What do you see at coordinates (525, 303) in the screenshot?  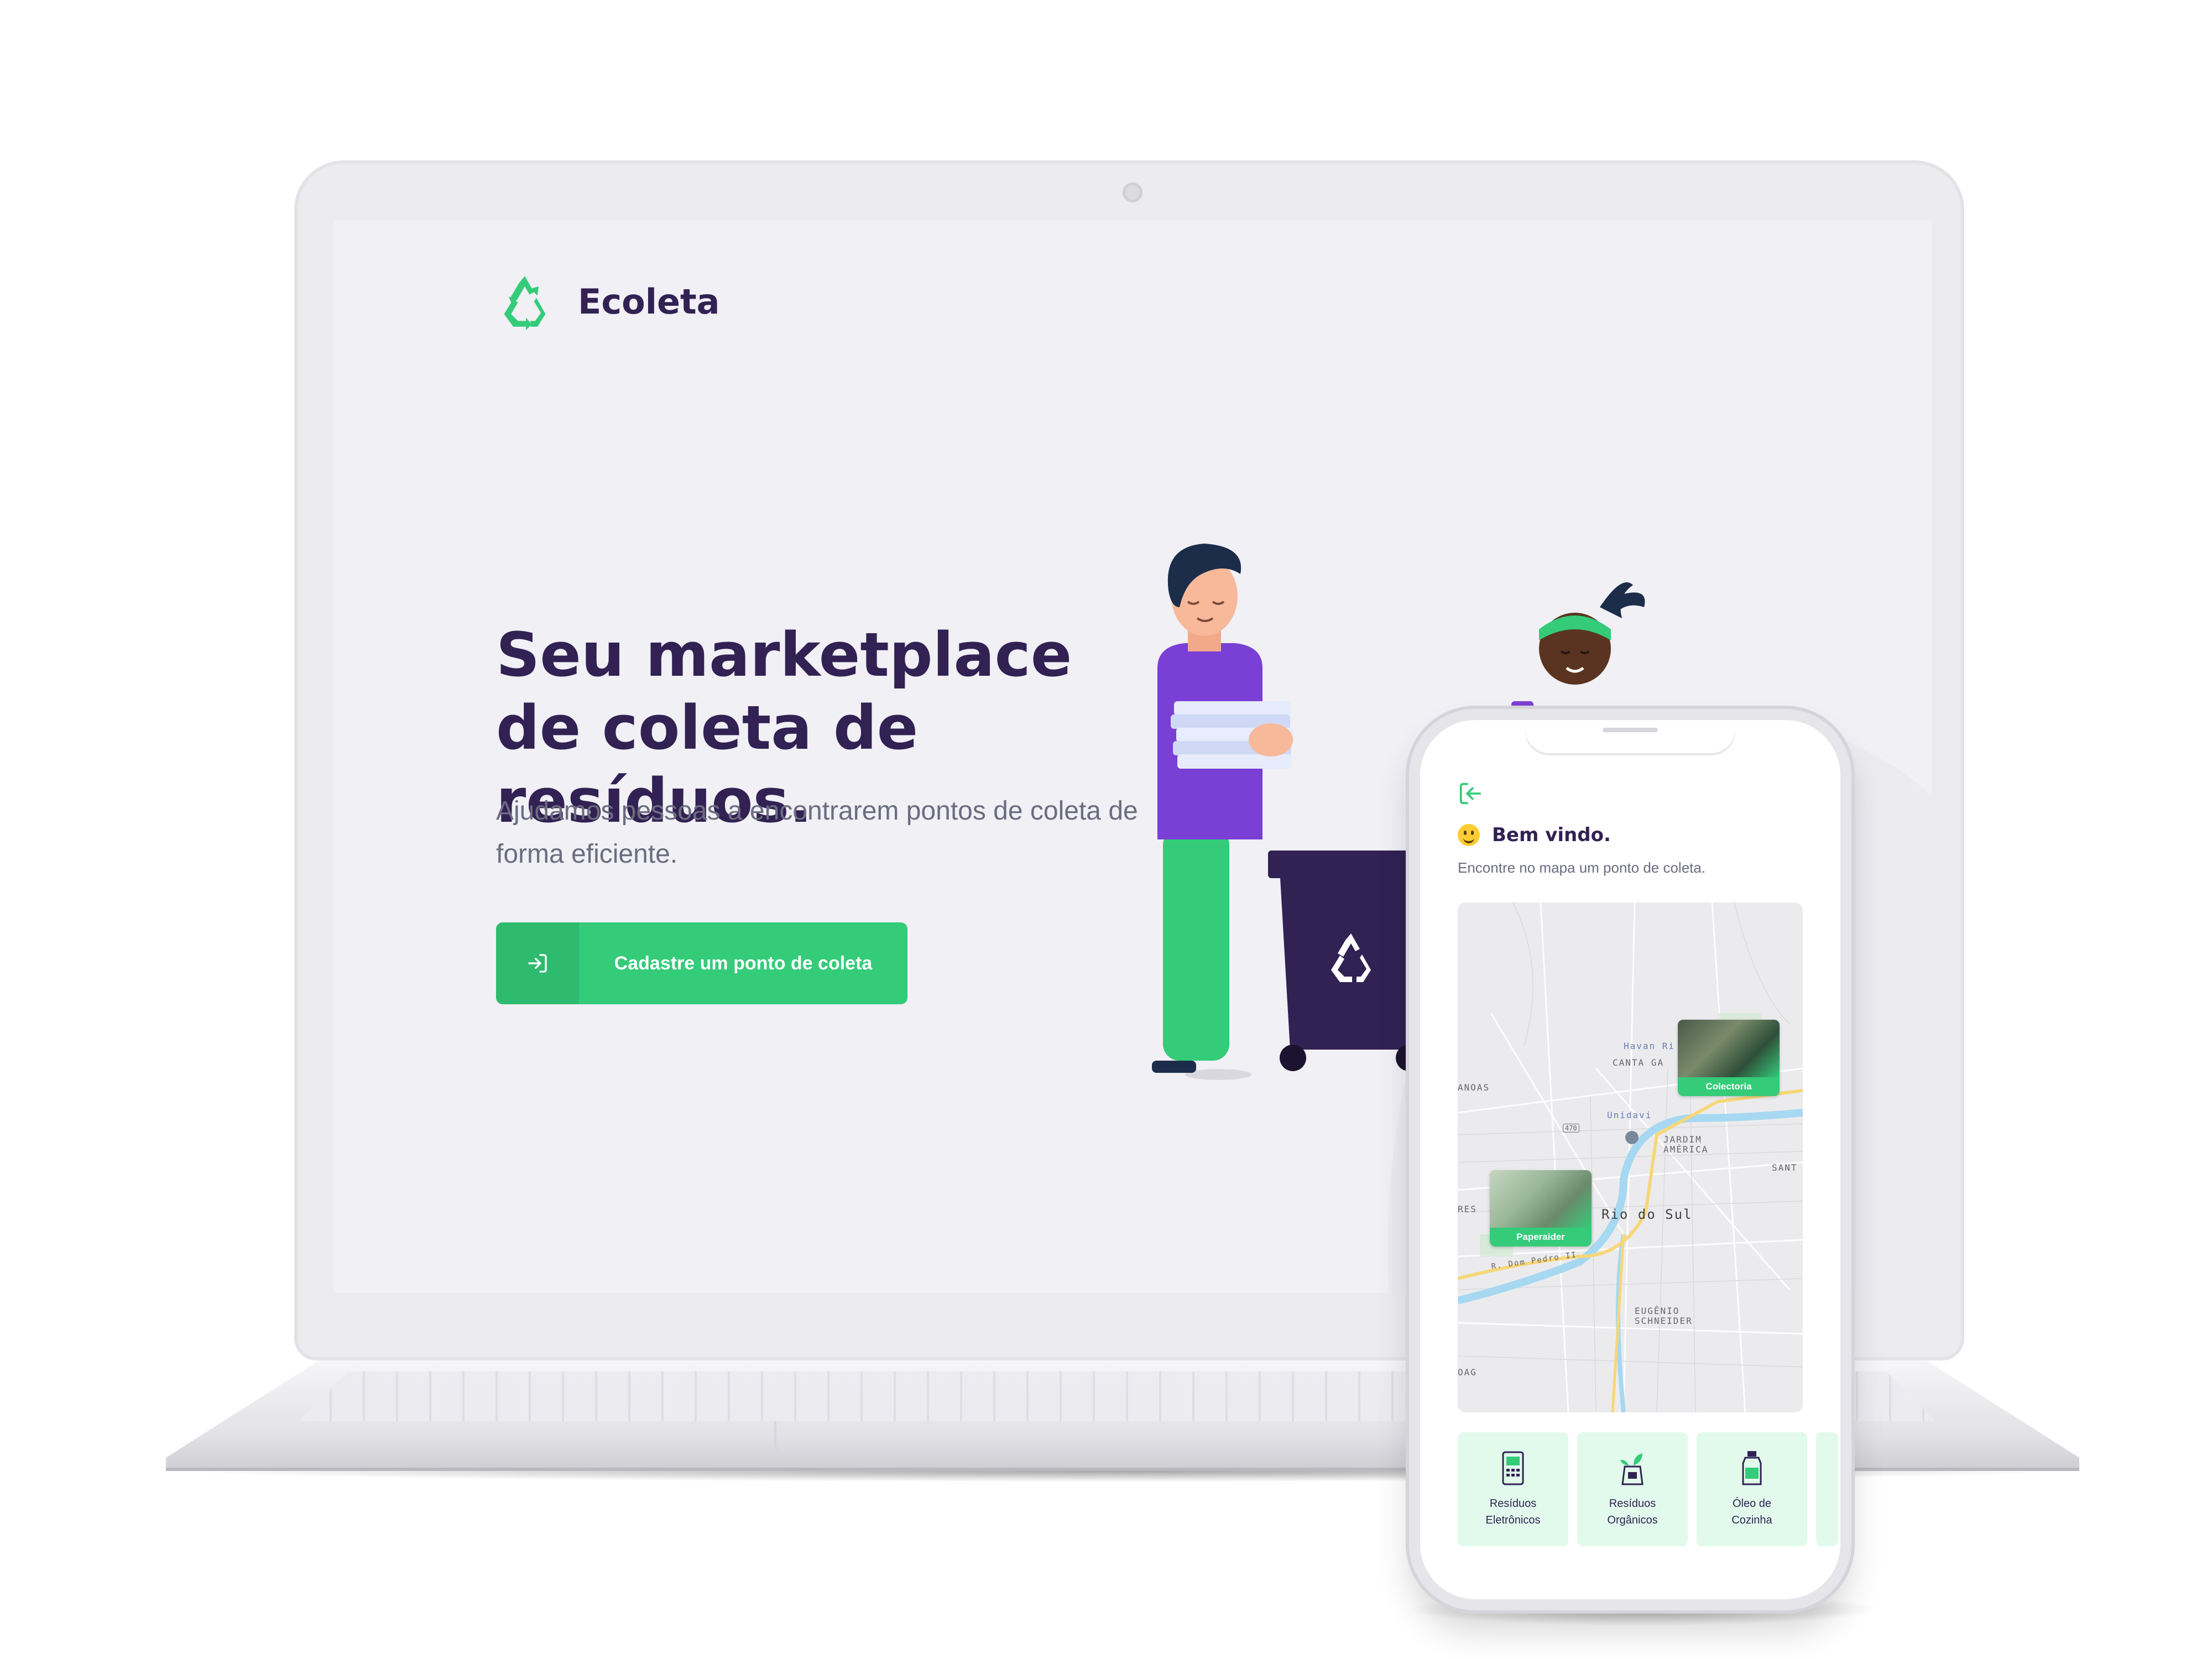 I see `recycle-logo-icon` at bounding box center [525, 303].